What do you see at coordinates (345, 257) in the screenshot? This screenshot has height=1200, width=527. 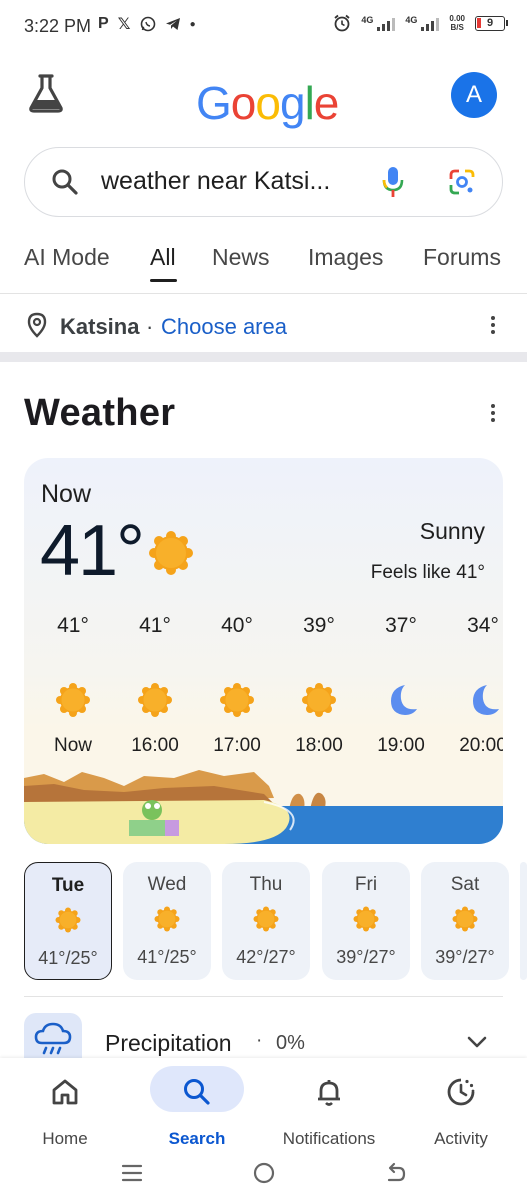 I see `tab-images: Images` at bounding box center [345, 257].